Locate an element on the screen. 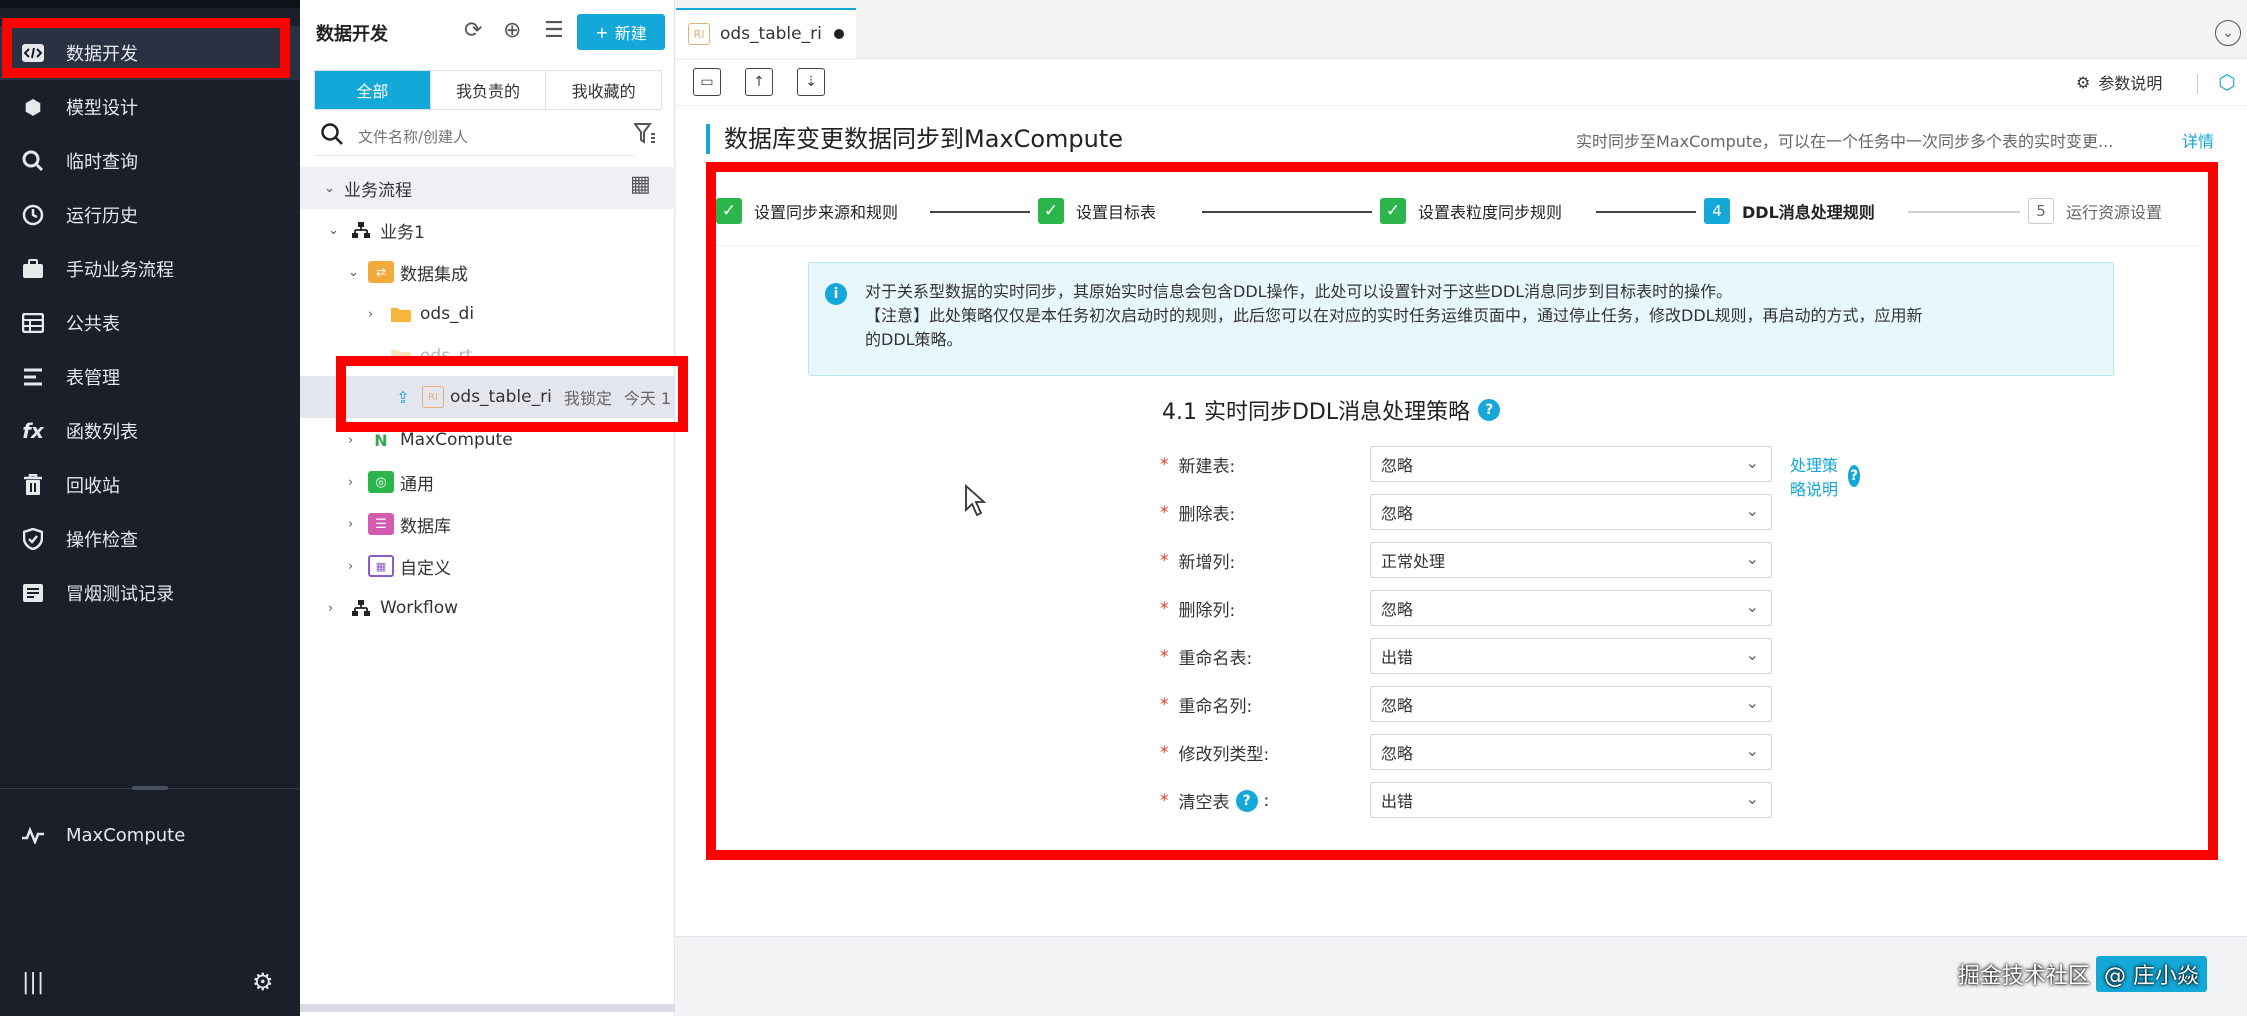 The height and width of the screenshot is (1016, 2247). tab-mine: 我负责的 is located at coordinates (489, 90).